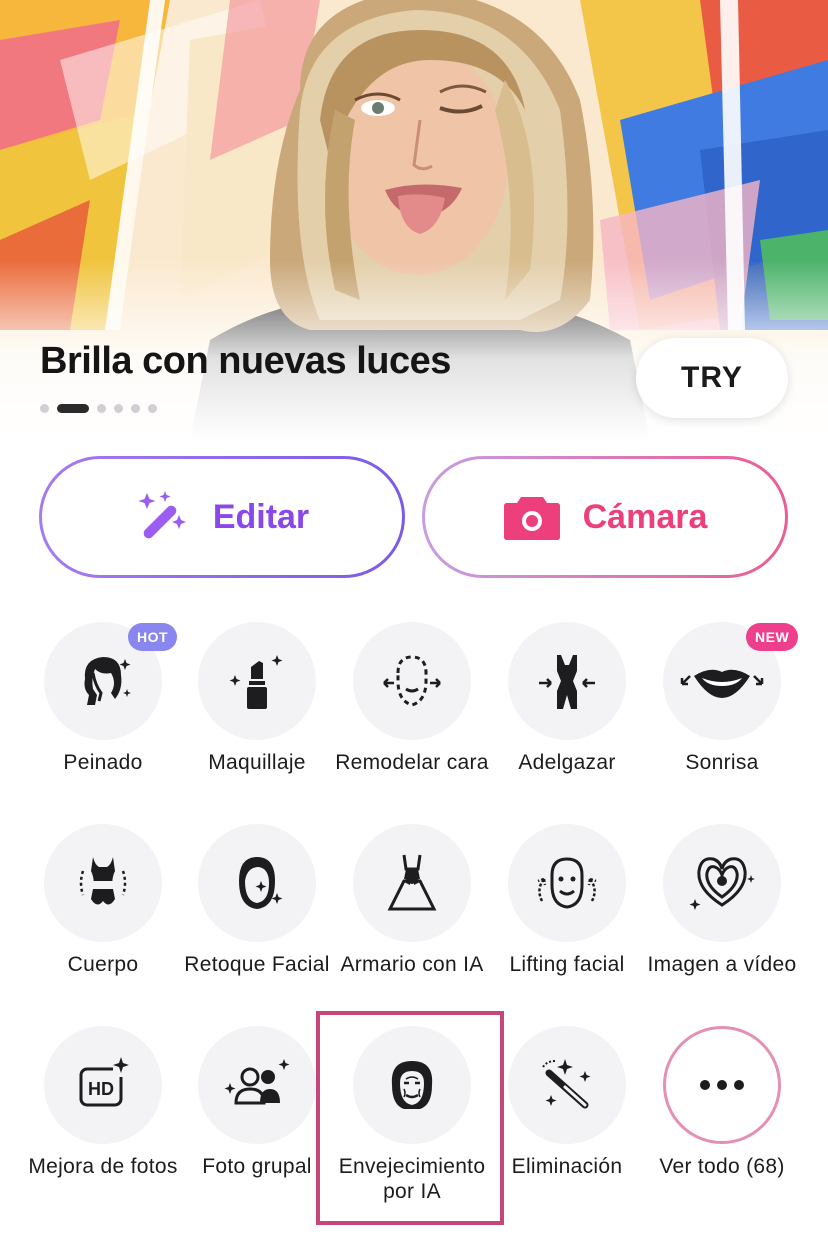 The height and width of the screenshot is (1244, 828). I want to click on smile-lips-icon, so click(722, 683).